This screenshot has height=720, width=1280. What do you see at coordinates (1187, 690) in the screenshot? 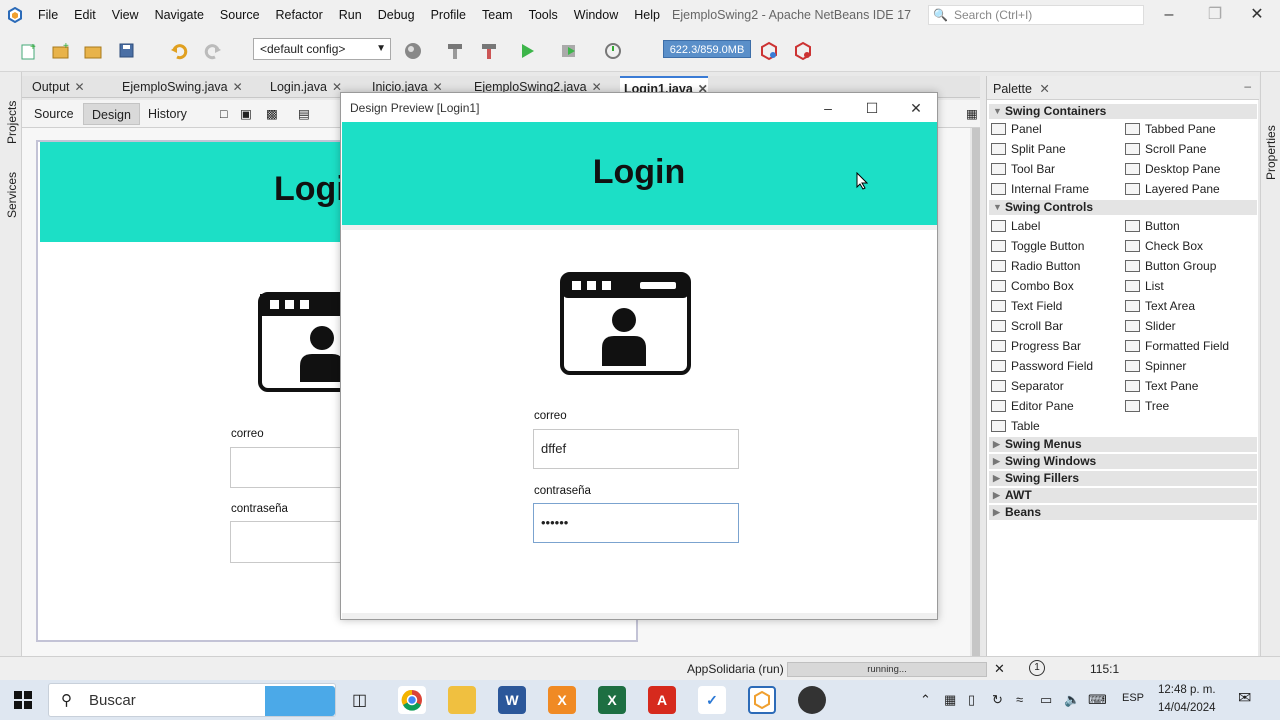
I see `clock-time: 12:48 p. m.` at bounding box center [1187, 690].